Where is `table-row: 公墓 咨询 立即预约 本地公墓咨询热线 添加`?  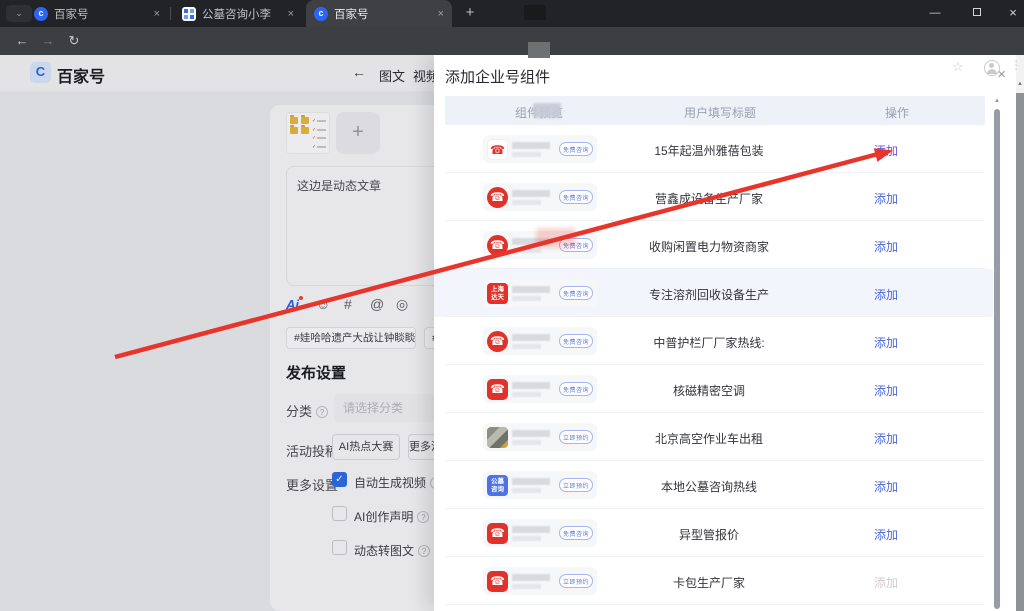 table-row: 公墓 咨询 立即预约 本地公墓咨询热线 添加 is located at coordinates (713, 485).